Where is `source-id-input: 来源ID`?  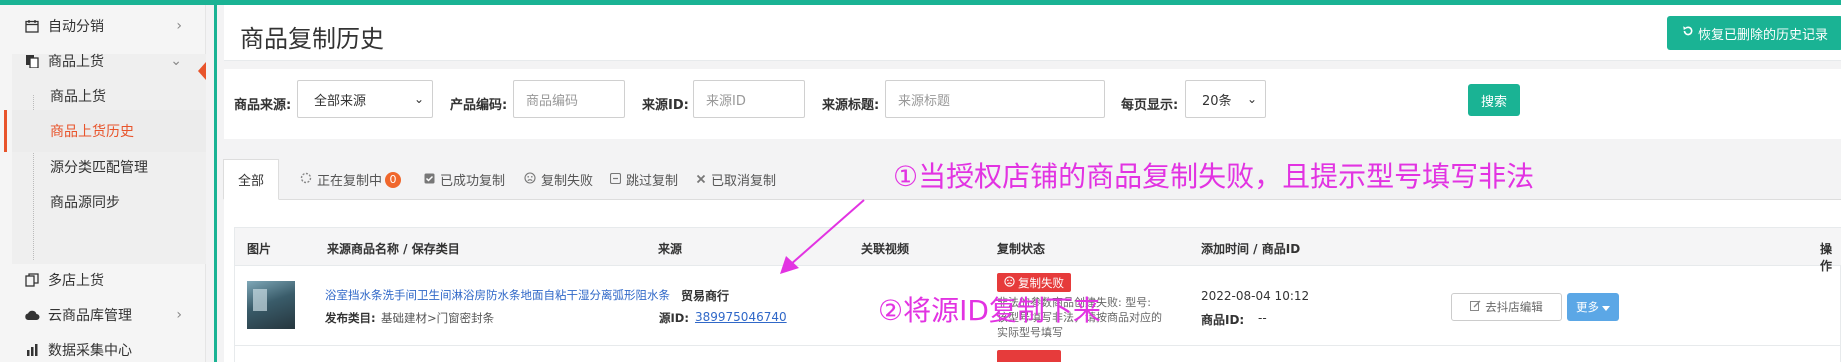 source-id-input: 来源ID is located at coordinates (749, 99).